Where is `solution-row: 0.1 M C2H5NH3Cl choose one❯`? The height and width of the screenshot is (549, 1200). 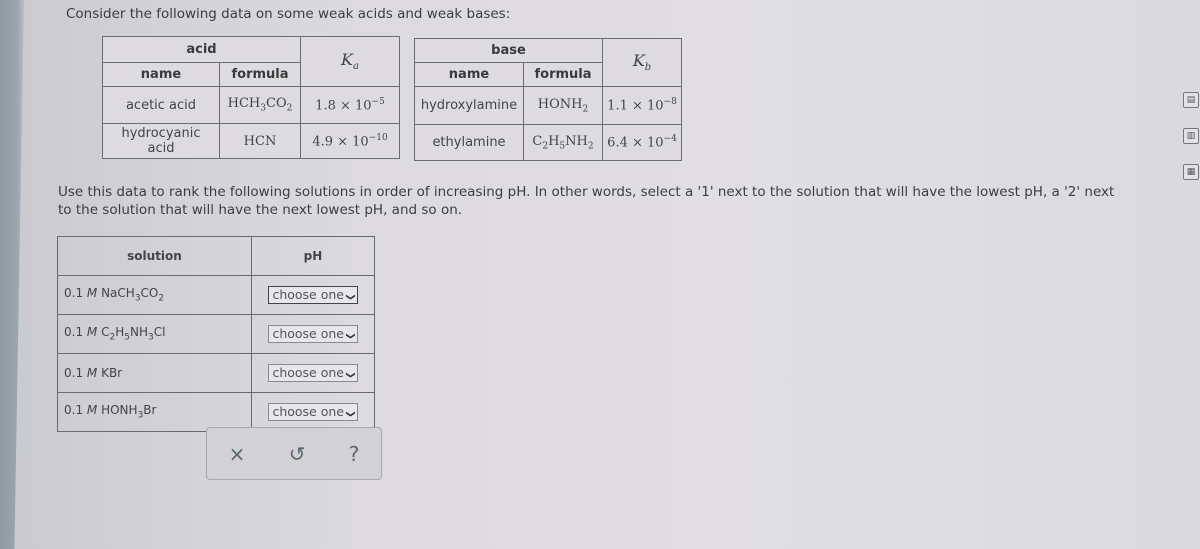
solution-row: 0.1 M C2H5NH3Cl choose one❯ is located at coordinates (216, 334).